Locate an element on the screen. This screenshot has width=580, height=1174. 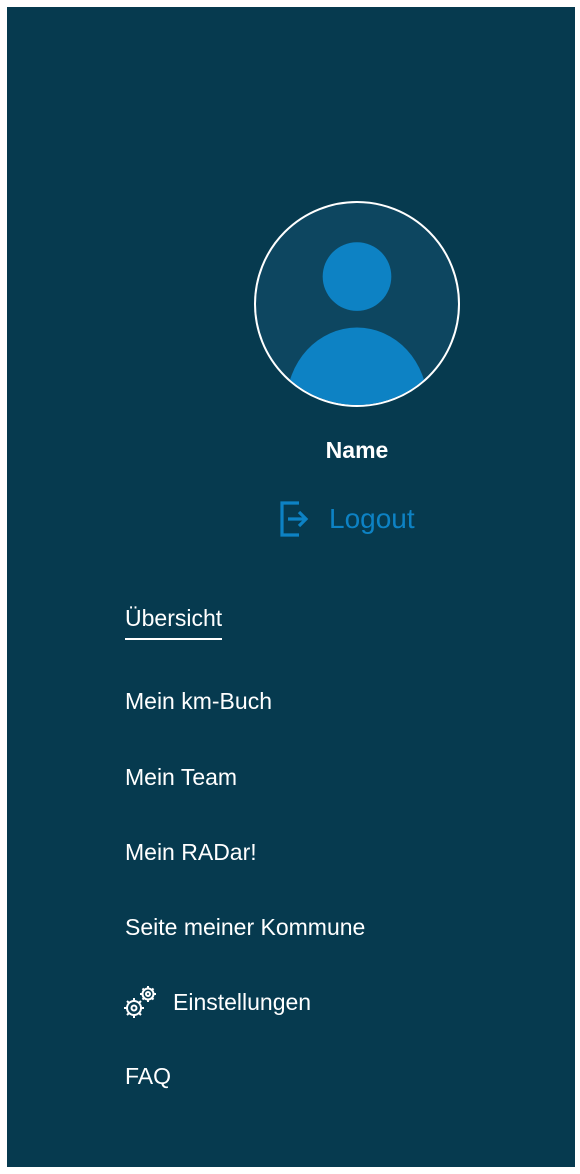
nav-item-label: Mein RADar! is located at coordinates (191, 852).